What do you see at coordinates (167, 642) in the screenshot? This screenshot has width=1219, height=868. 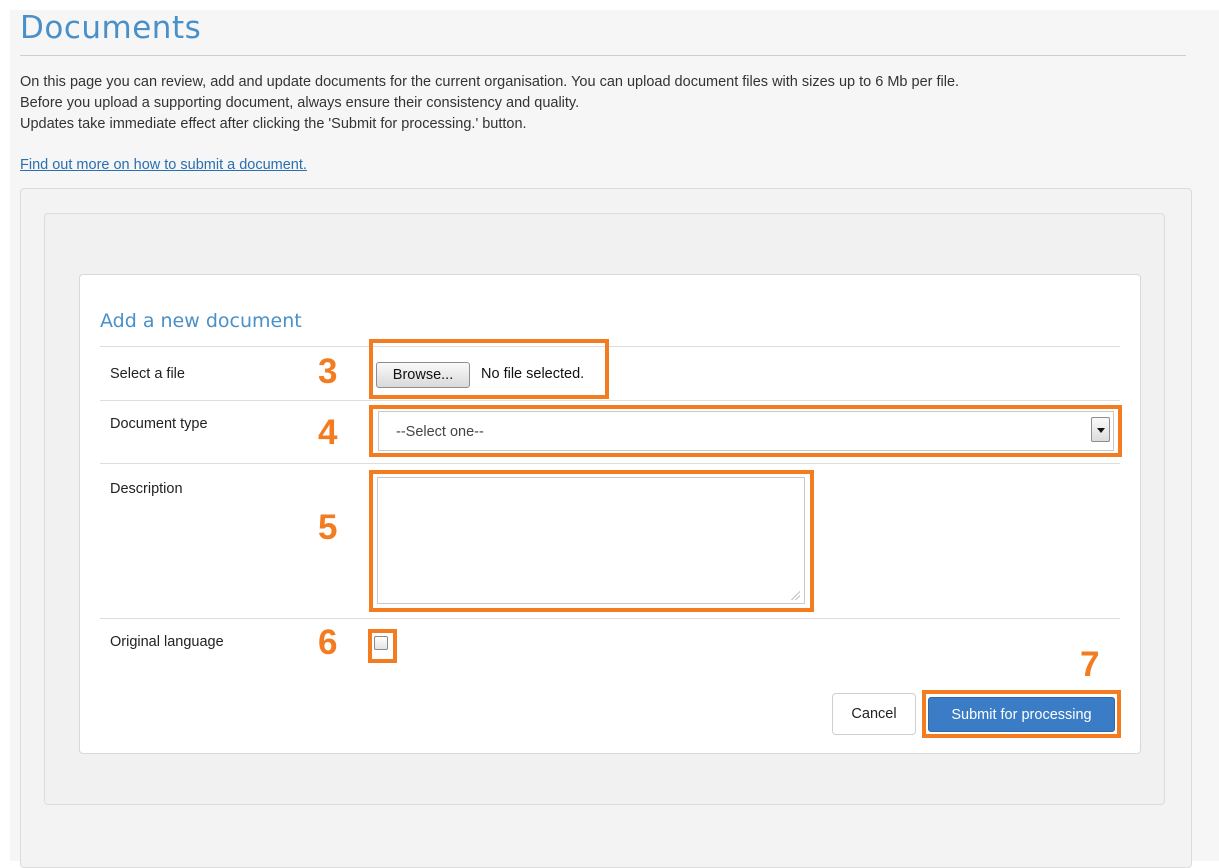 I see `original-language-label: Original language` at bounding box center [167, 642].